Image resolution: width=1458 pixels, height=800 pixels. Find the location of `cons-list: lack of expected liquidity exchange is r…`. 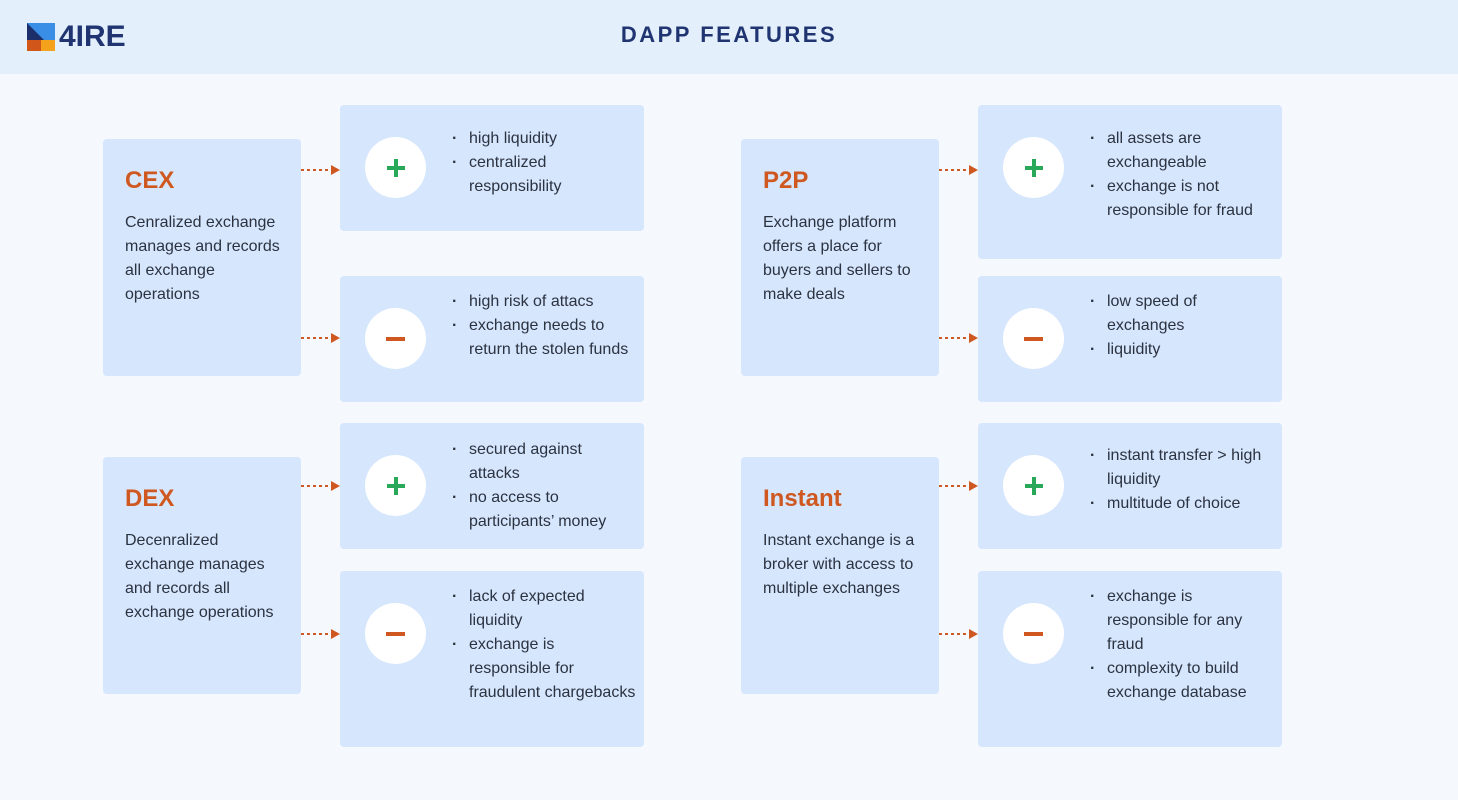

cons-list: lack of expected liquidity exchange is r… is located at coordinates (544, 645).